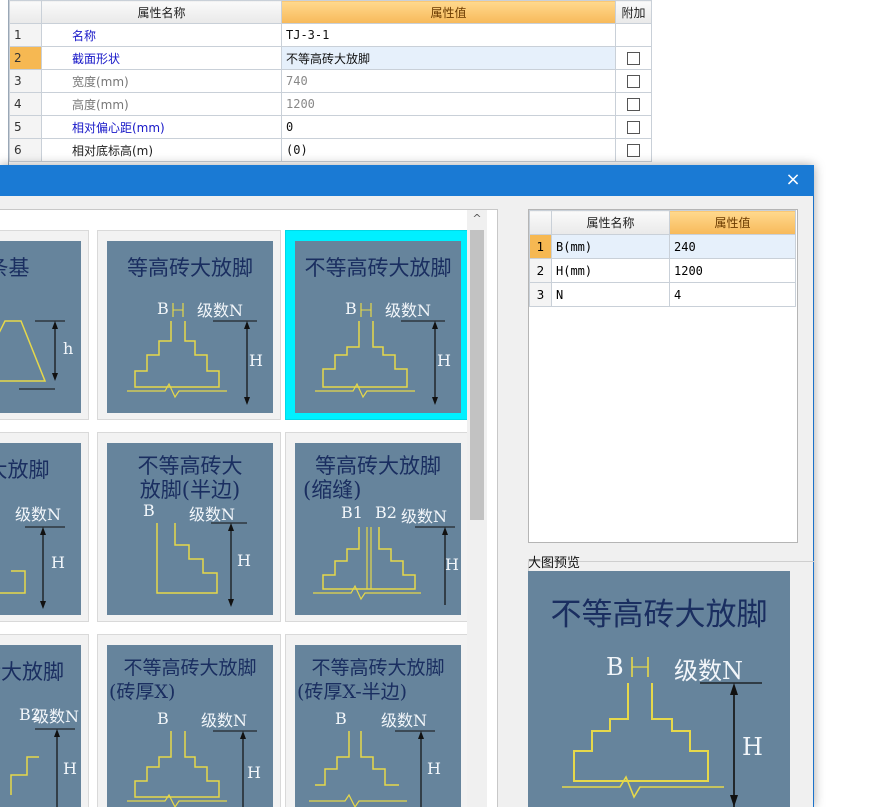 This screenshot has height=807, width=876. I want to click on shape-image: 等高砖大放脚 (缩缝) B1 B2 级数N H, so click(378, 529).